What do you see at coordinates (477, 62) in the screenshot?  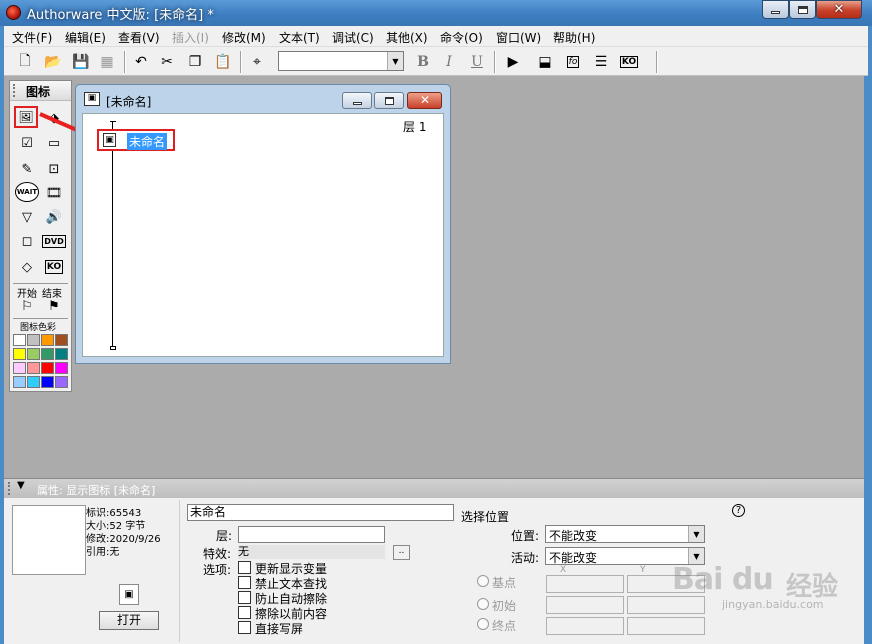 I see `underline-button: U` at bounding box center [477, 62].